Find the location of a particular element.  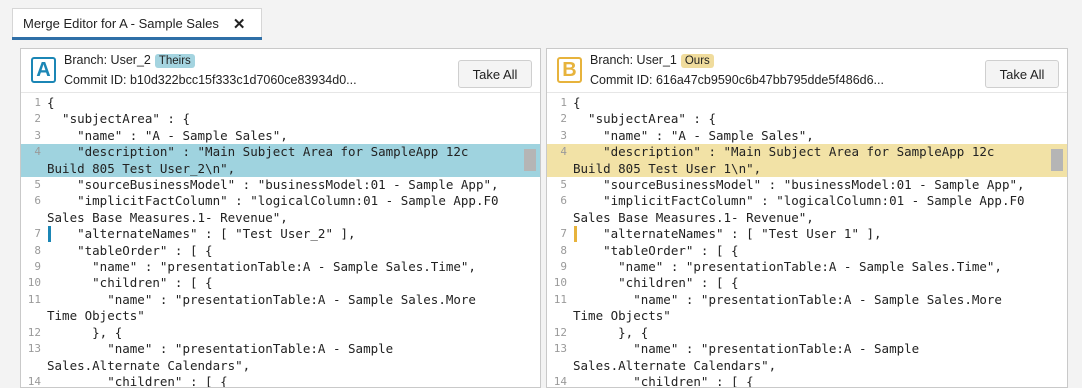

code-line: Sales.Alternate Calendars", is located at coordinates (807, 366).